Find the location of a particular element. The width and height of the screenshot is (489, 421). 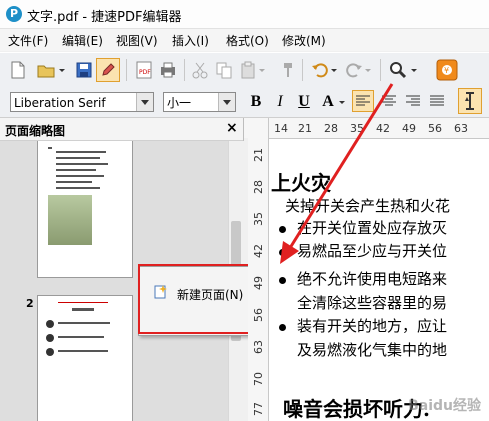

bullet-text: 绝不允许使用电短路来 is located at coordinates (372, 279).